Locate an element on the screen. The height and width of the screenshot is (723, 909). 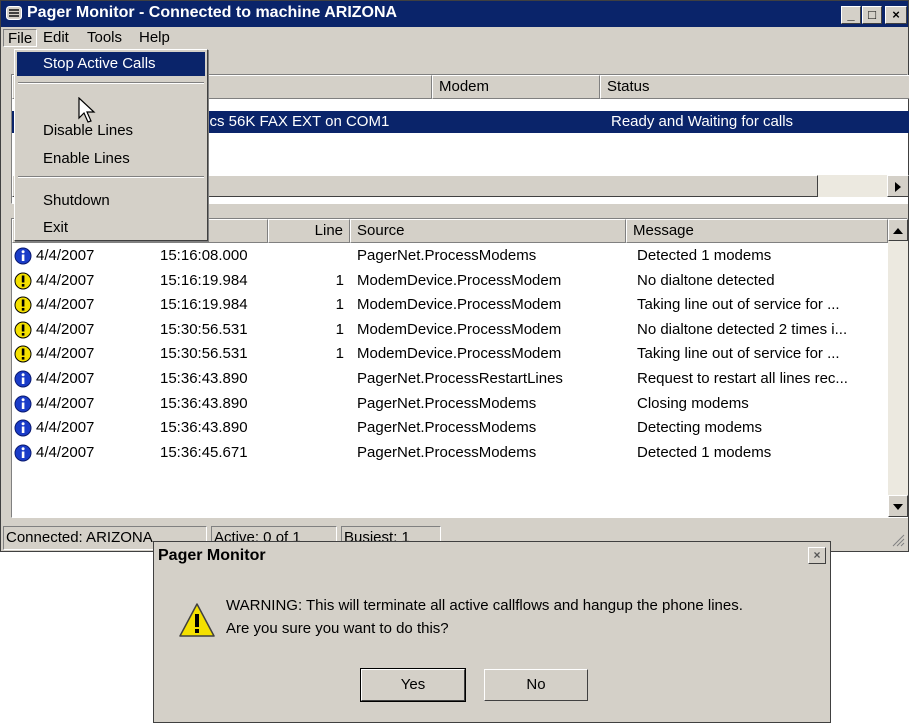
log-header-source: Source is located at coordinates (488, 231).